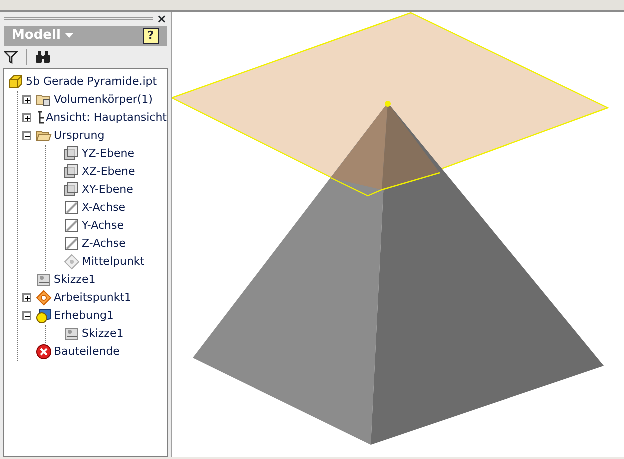  What do you see at coordinates (44, 352) in the screenshot?
I see `stop-icon` at bounding box center [44, 352].